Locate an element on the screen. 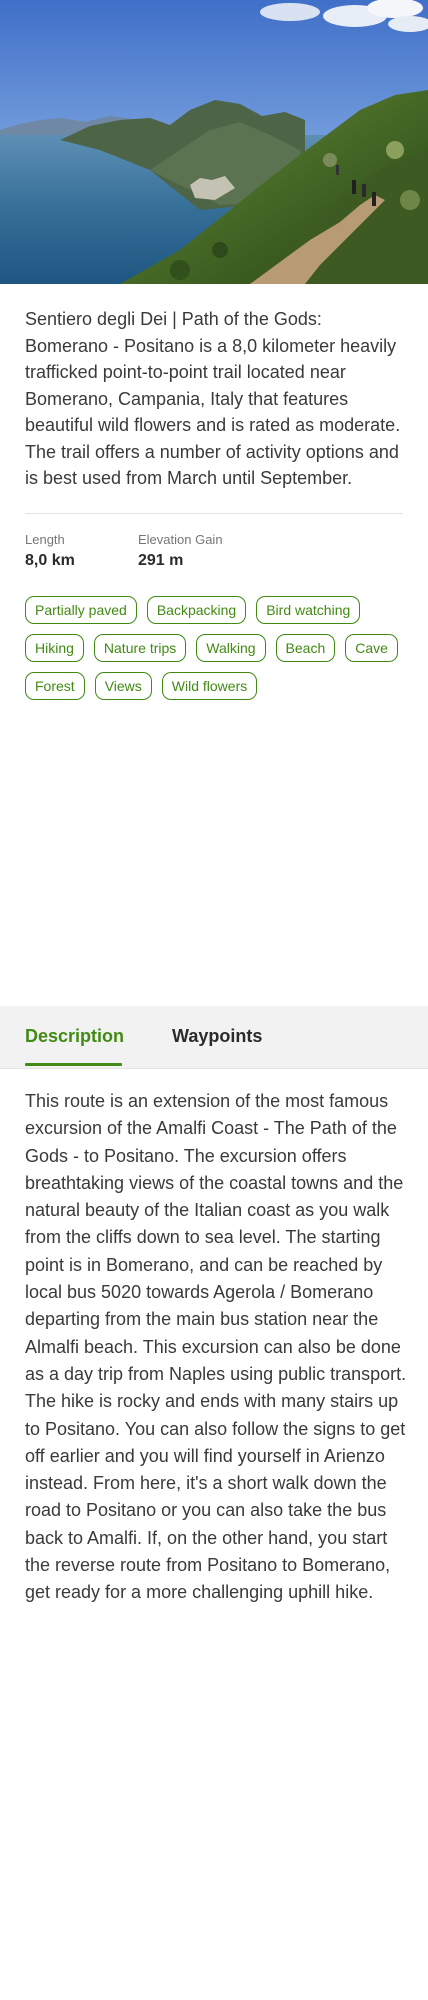  hero-landscape-image is located at coordinates (214, 142).